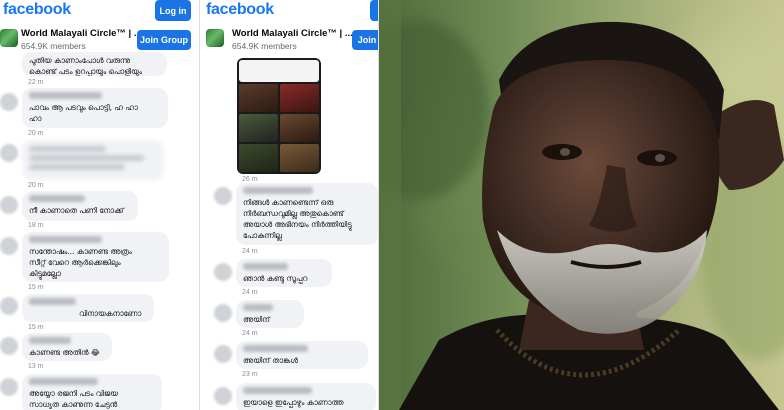 Image resolution: width=784 pixels, height=410 pixels. I want to click on comment-text: ഹാ, so click(35, 118).